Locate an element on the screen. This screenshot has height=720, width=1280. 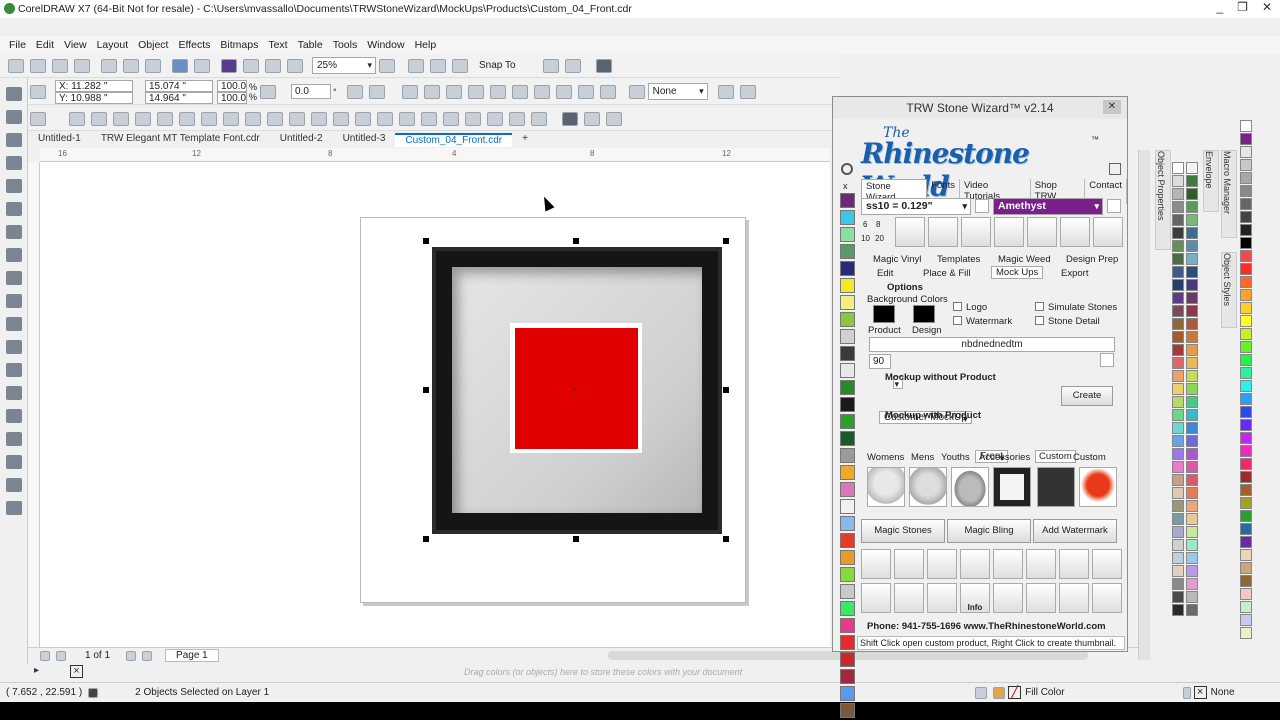
panel-close-button: ✕ is located at coordinates (1112, 107).